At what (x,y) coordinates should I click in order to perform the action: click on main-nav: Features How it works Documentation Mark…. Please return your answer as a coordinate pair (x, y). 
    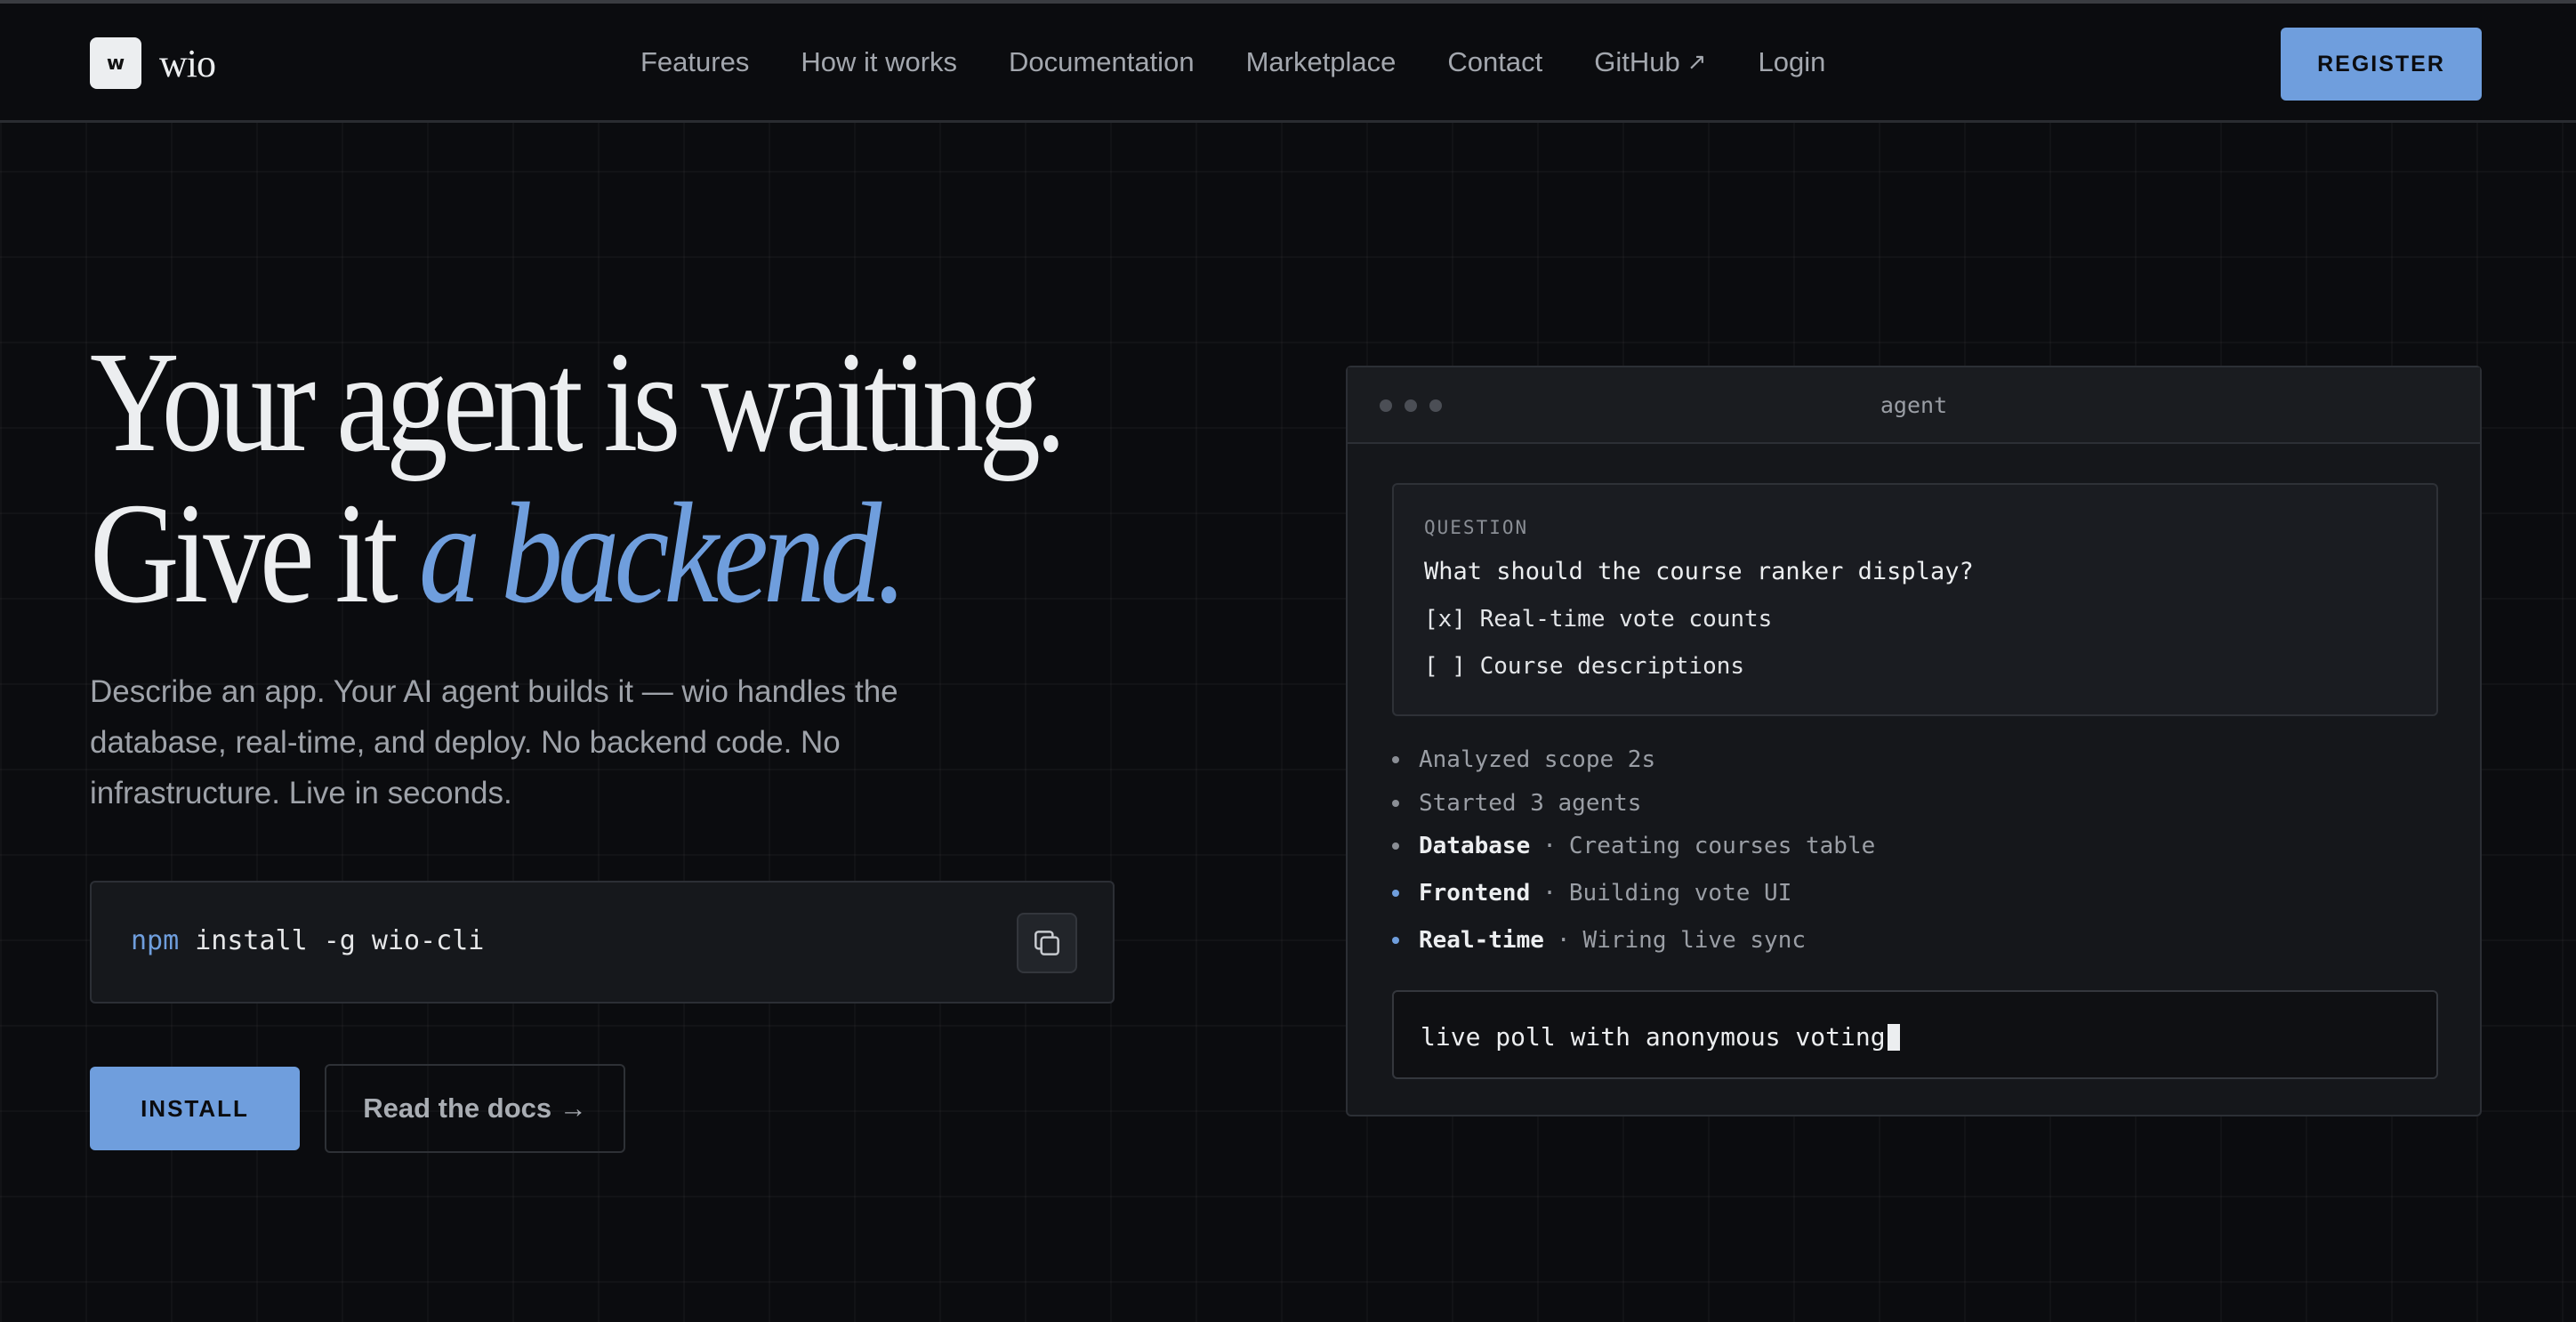
    Looking at the image, I should click on (1258, 62).